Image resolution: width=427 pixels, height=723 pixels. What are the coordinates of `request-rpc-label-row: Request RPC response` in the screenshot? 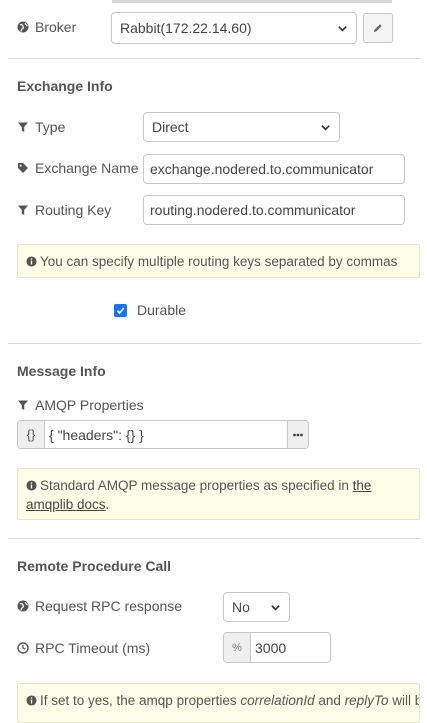 It's located at (99, 606).